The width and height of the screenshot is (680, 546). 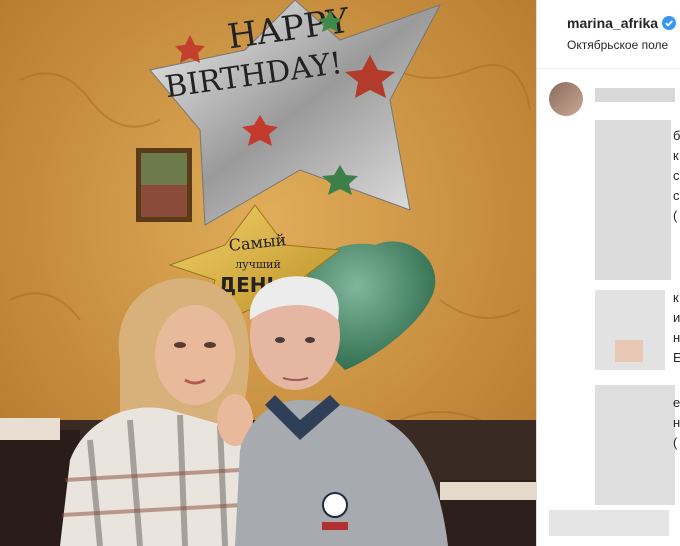 I want to click on comment-fragment: б, so click(x=676, y=135).